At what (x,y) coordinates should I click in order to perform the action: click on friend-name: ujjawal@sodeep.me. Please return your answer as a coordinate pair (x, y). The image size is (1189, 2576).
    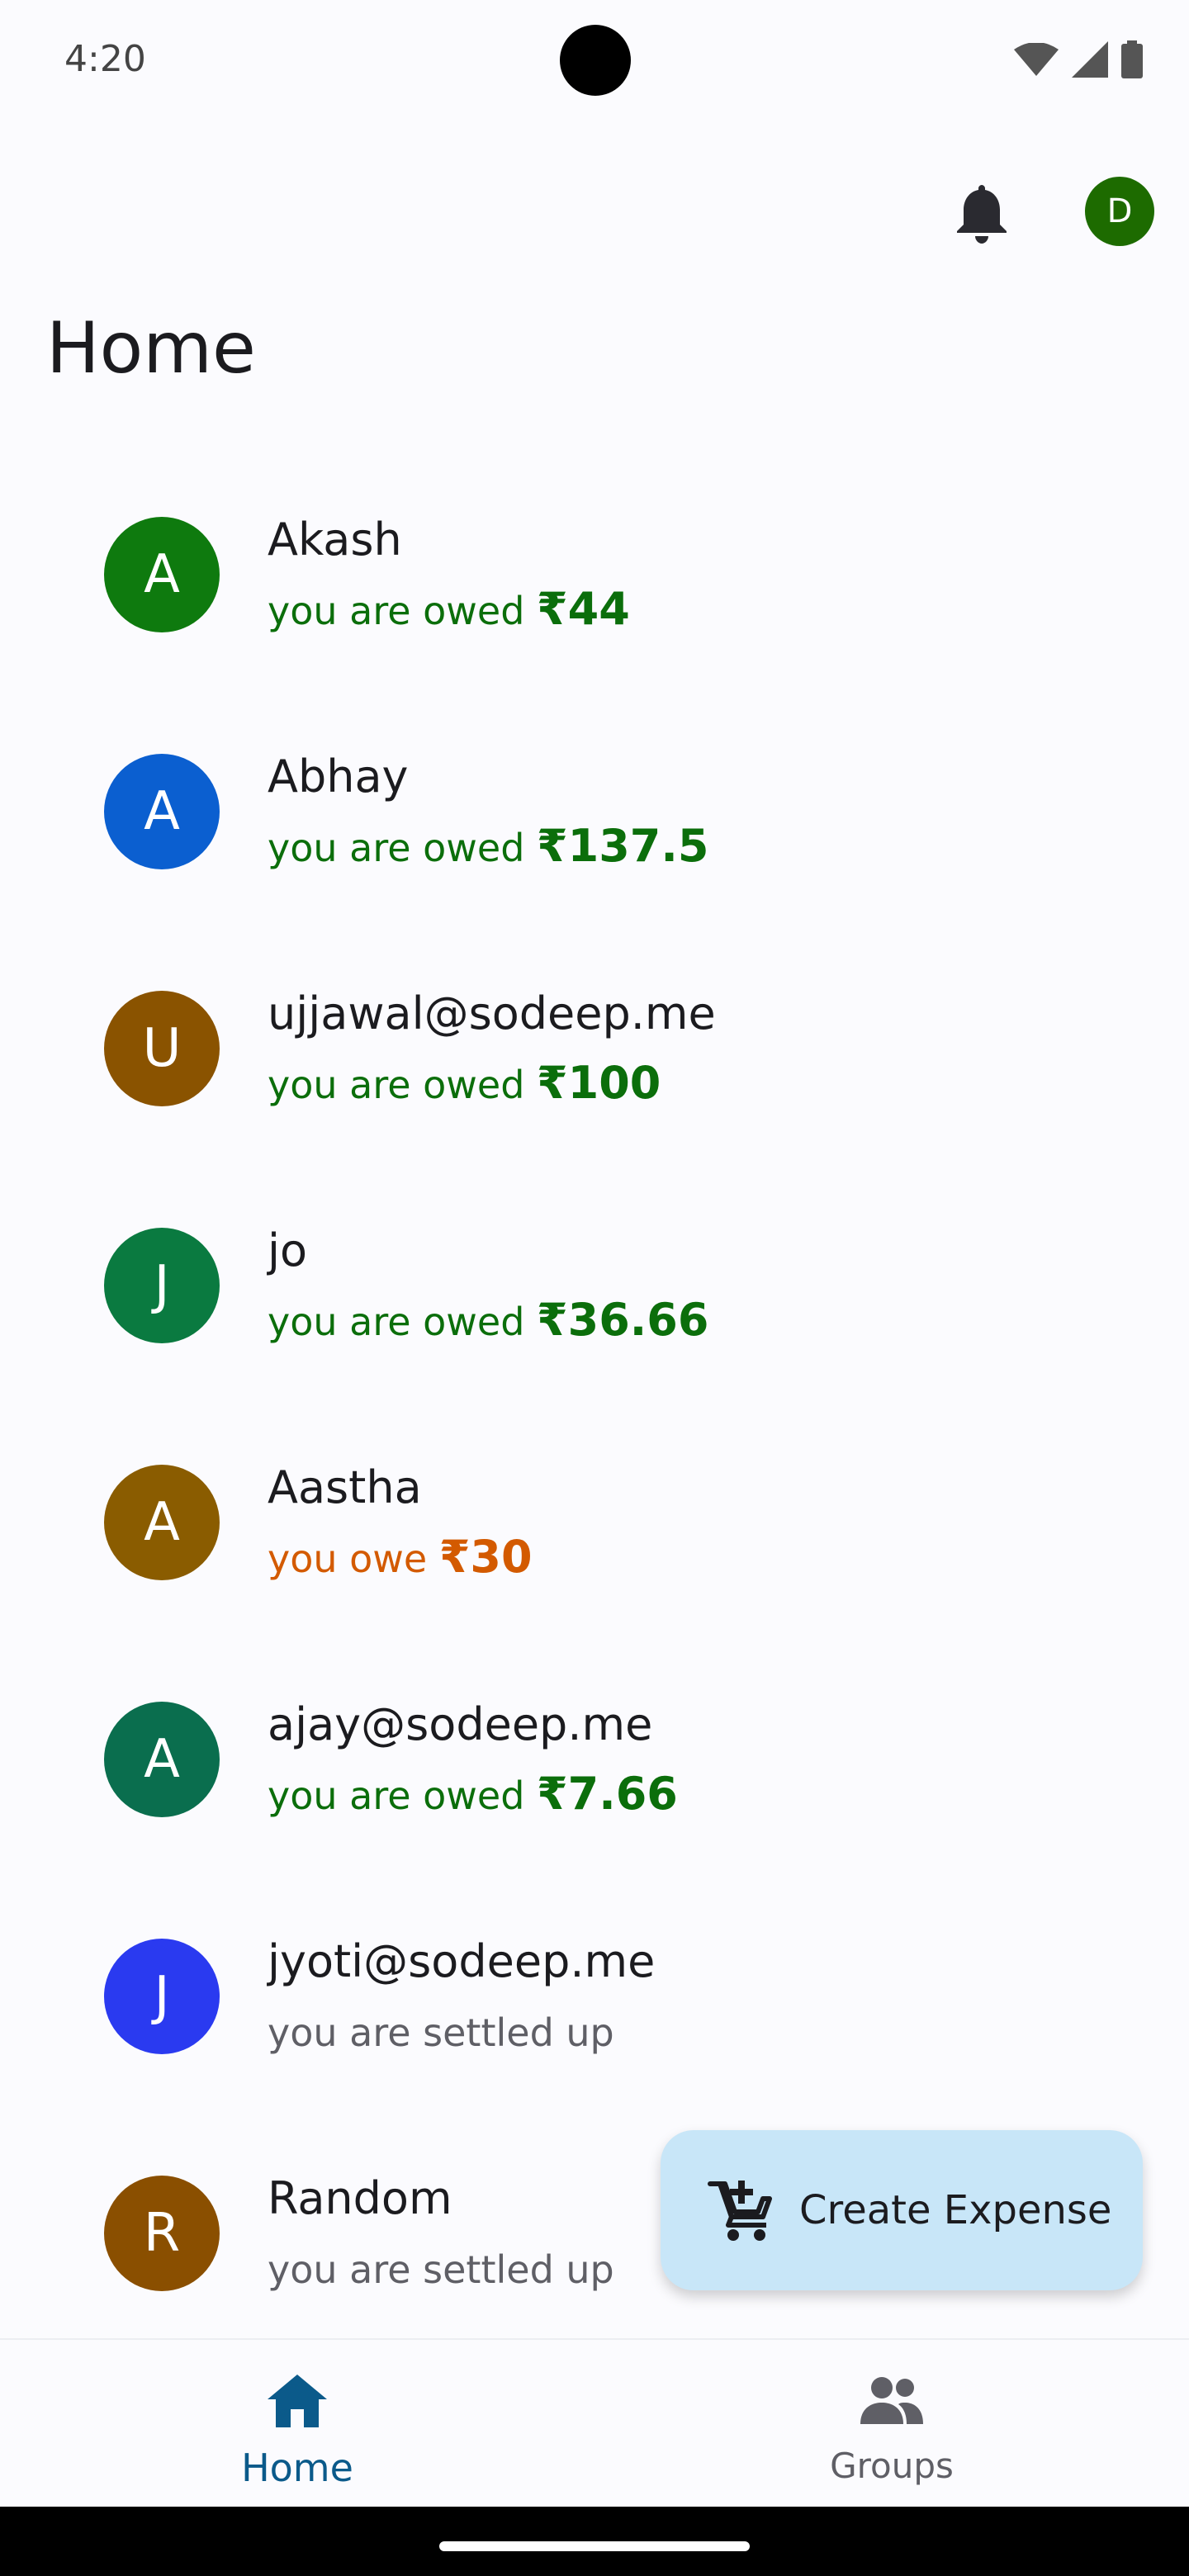
    Looking at the image, I should click on (492, 1013).